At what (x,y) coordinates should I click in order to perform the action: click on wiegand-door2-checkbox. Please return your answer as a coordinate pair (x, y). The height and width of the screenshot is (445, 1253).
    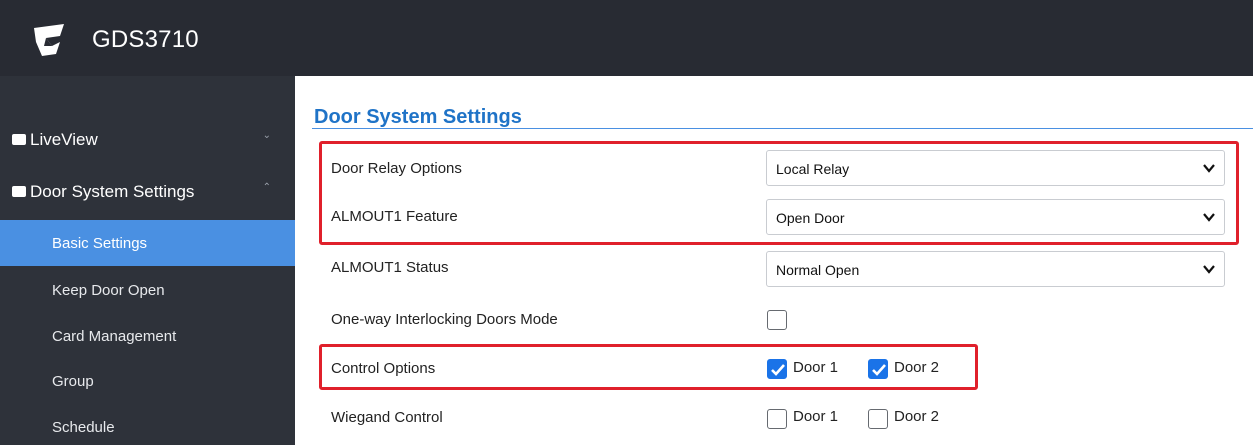
    Looking at the image, I should click on (878, 419).